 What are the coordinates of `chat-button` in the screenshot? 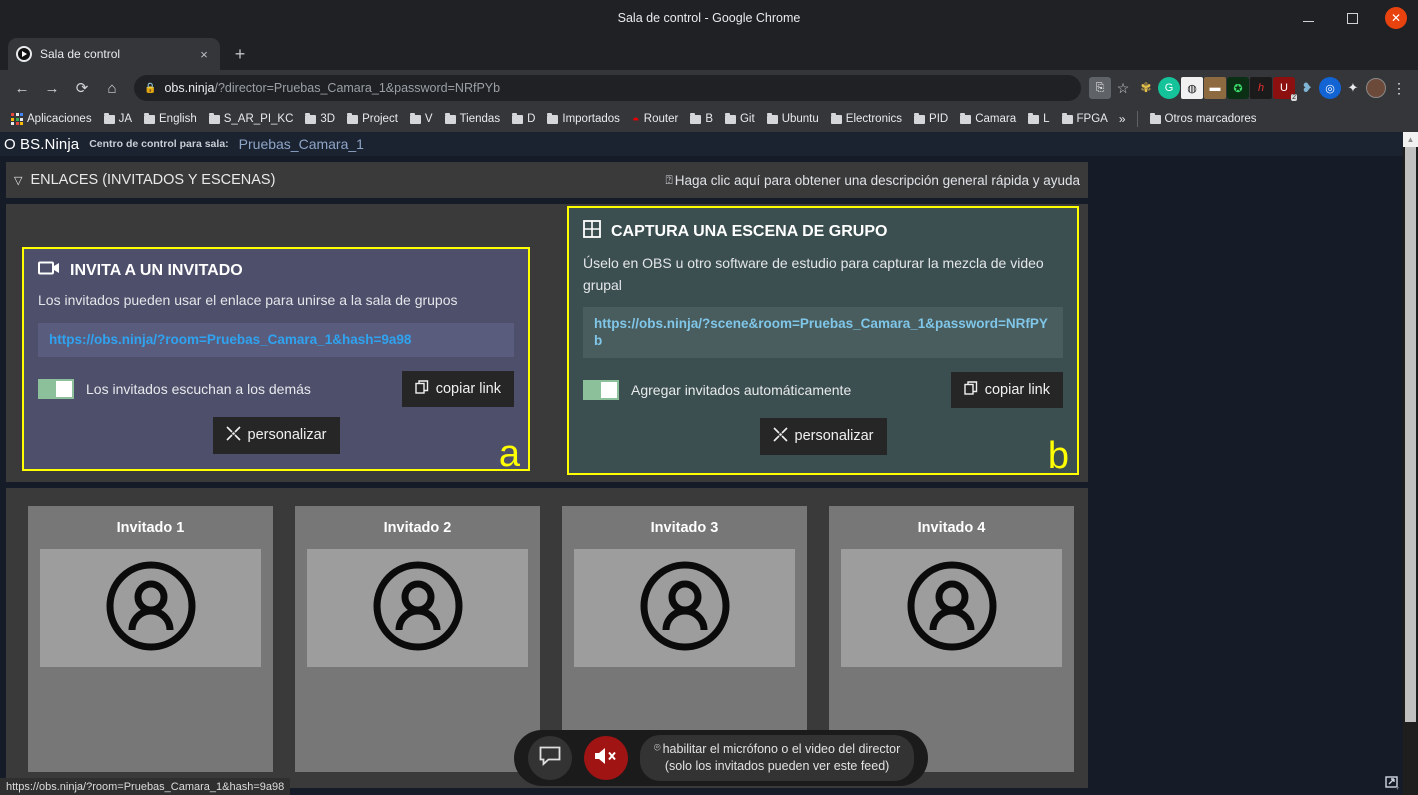 It's located at (550, 758).